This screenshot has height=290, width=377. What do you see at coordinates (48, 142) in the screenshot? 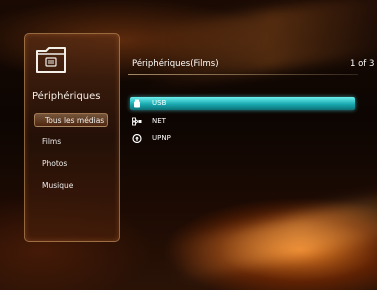
I see `sidebar-item-films: Films` at bounding box center [48, 142].